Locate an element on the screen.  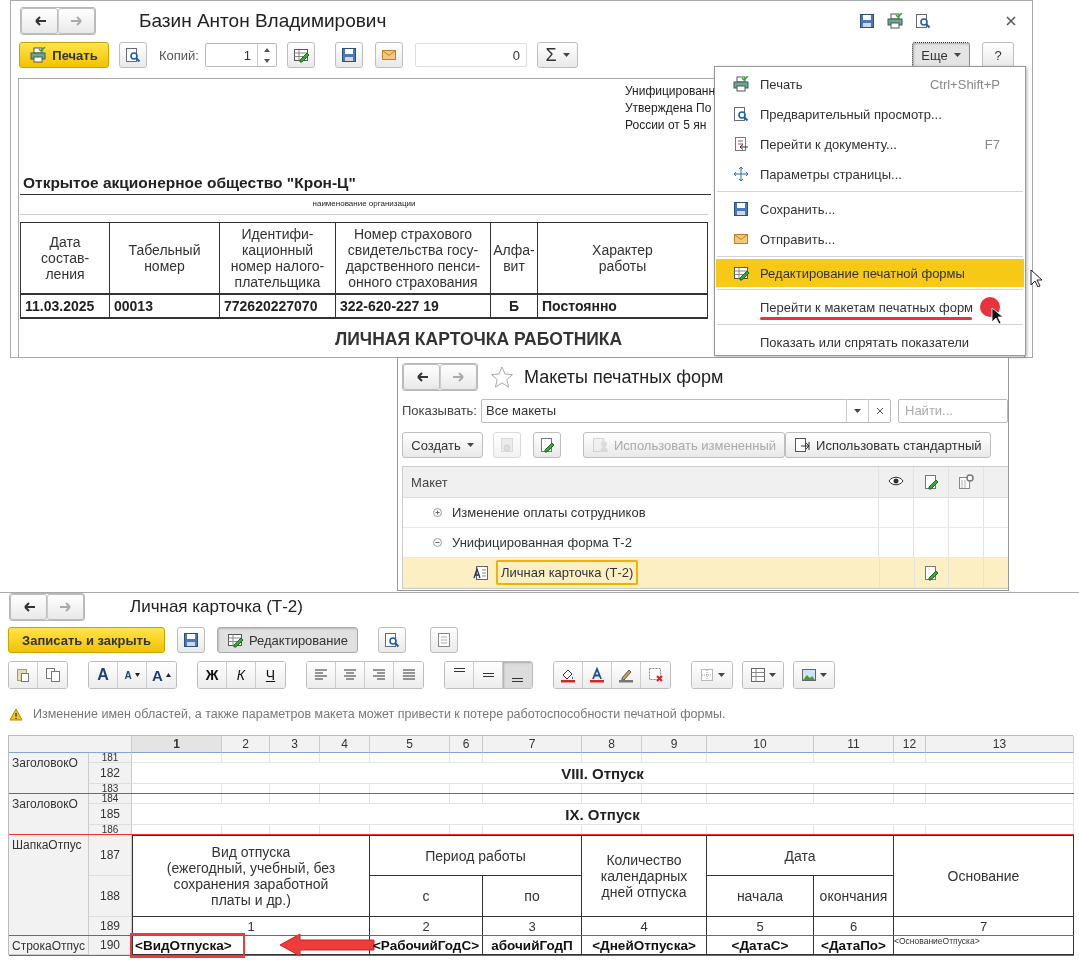
arrow-left-icon is located at coordinates (39, 21).